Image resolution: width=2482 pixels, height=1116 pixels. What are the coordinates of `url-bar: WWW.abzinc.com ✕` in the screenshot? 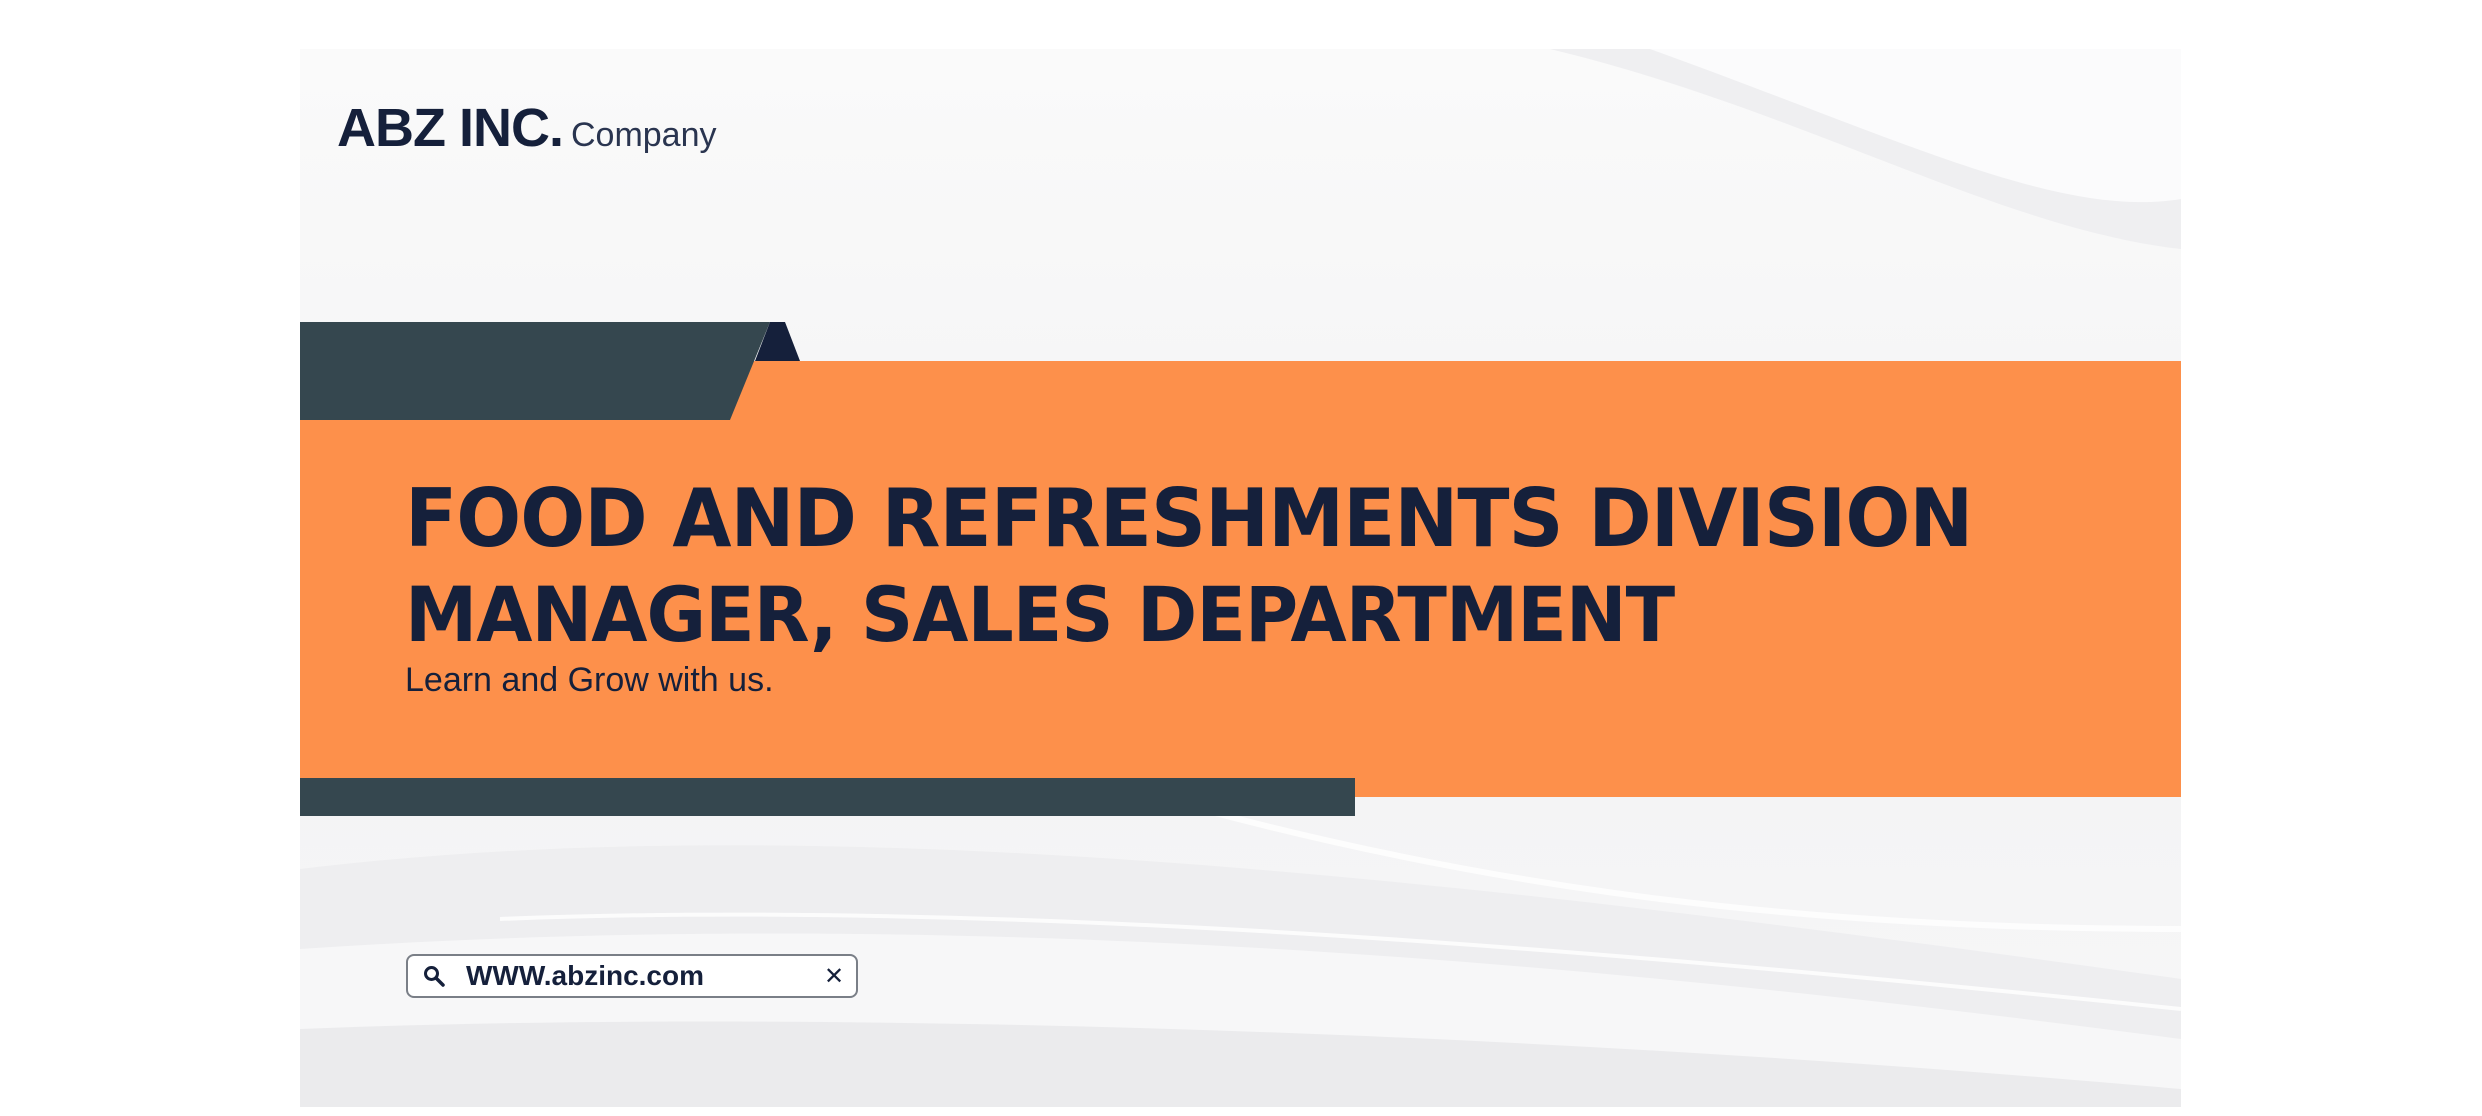 It's located at (632, 976).